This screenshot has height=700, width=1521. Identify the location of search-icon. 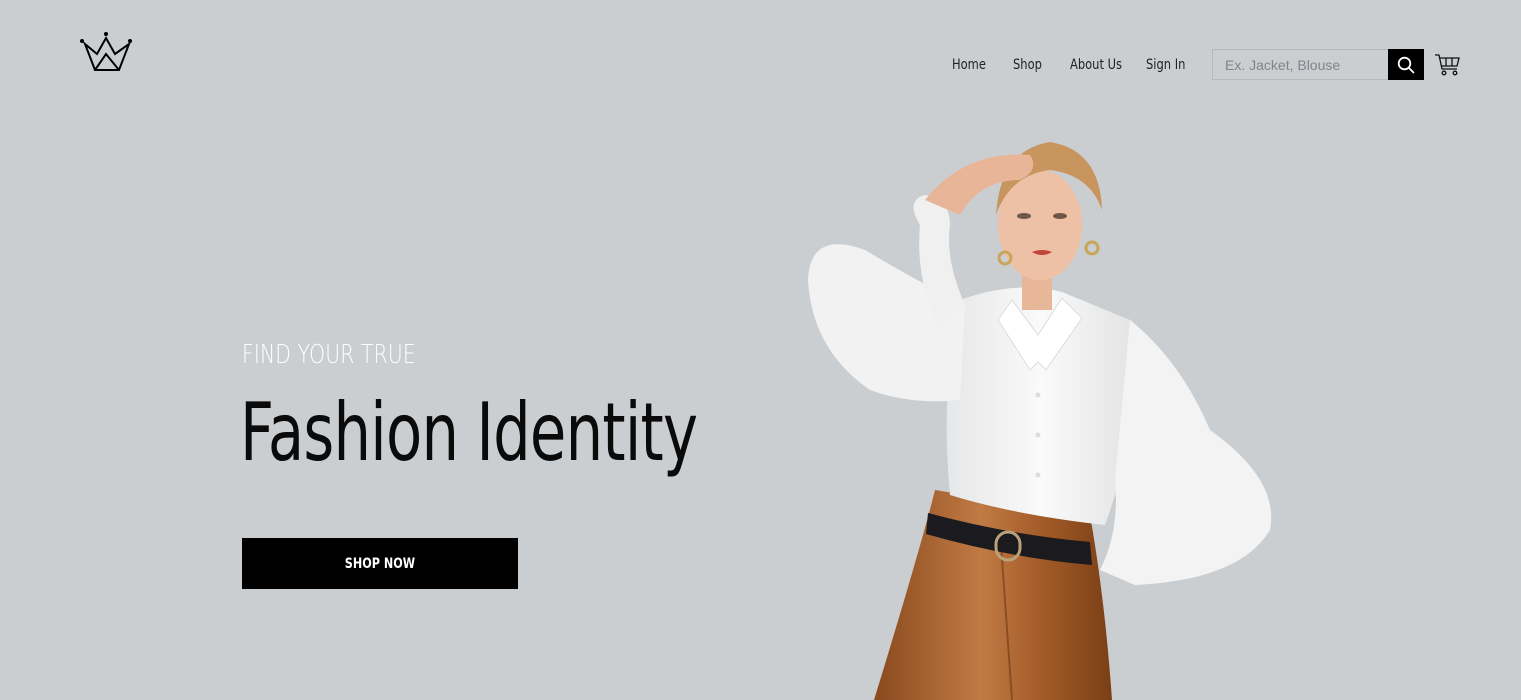
(1406, 64).